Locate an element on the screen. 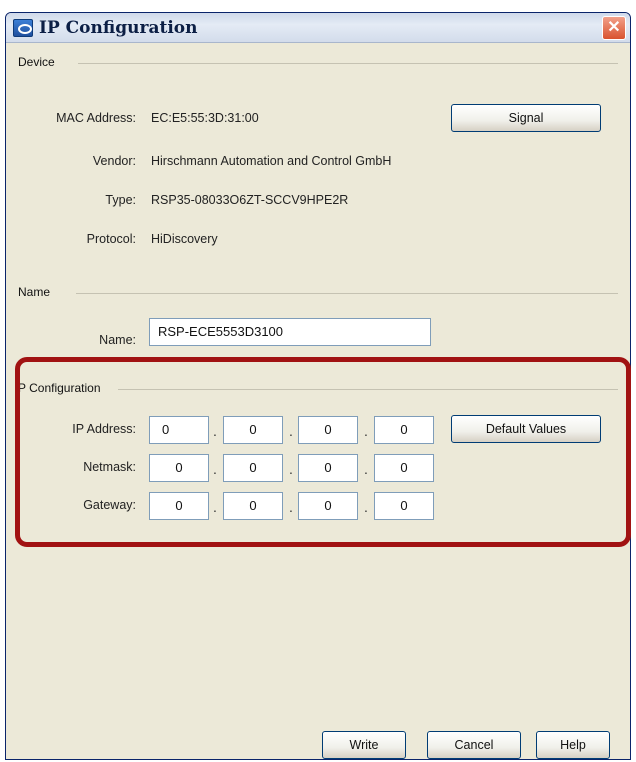 The height and width of the screenshot is (762, 636). help-button: Help is located at coordinates (573, 745).